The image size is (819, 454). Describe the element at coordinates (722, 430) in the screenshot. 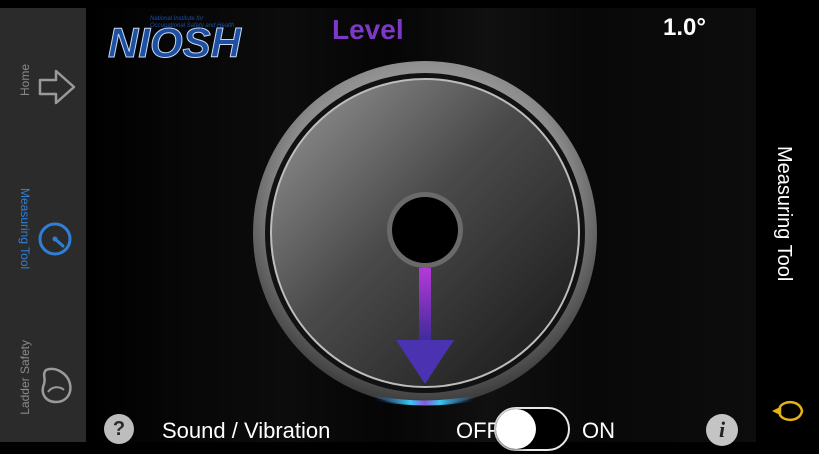

I see `info-button: i` at that location.